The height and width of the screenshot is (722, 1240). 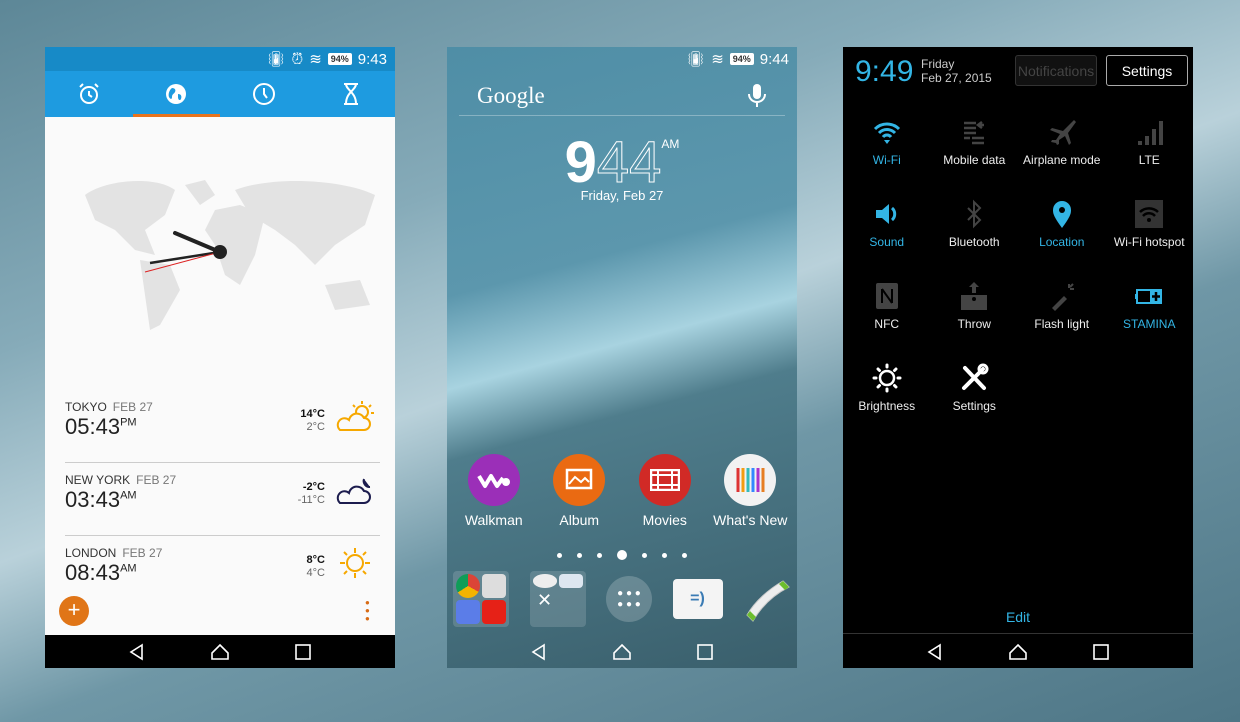 I want to click on notifications-tab-button: Notifications, so click(x=1056, y=70).